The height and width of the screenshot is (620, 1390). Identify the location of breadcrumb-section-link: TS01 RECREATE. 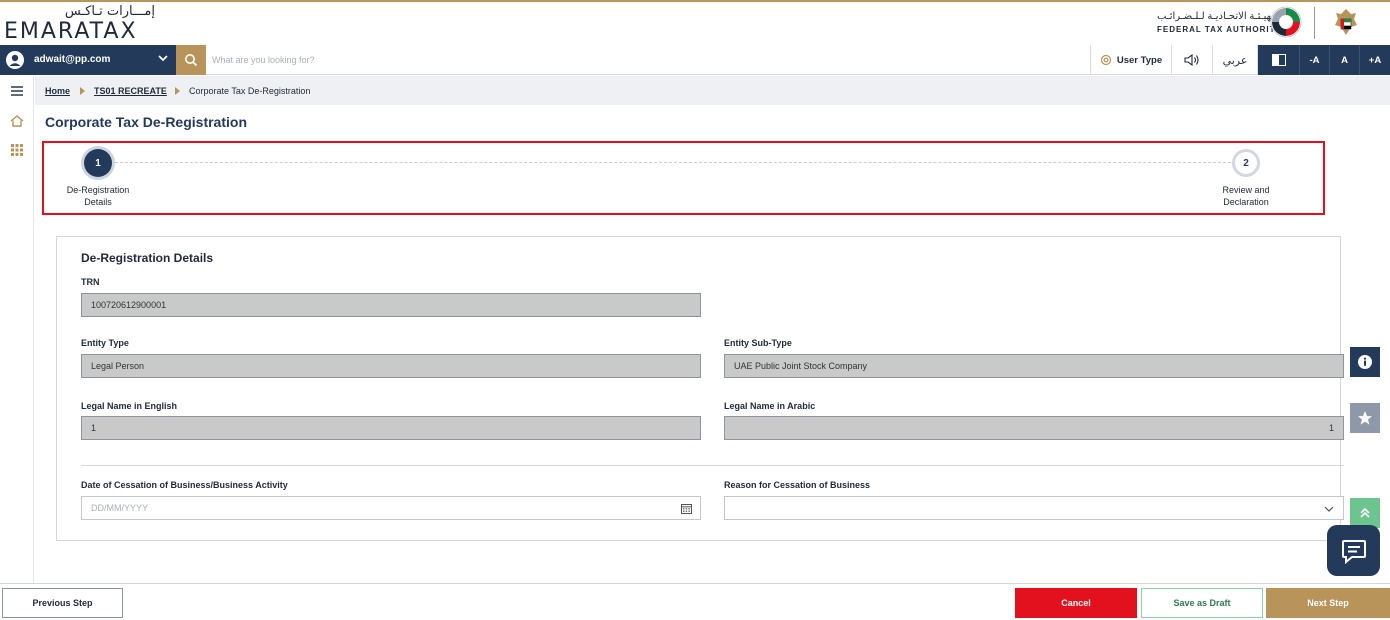
(130, 91).